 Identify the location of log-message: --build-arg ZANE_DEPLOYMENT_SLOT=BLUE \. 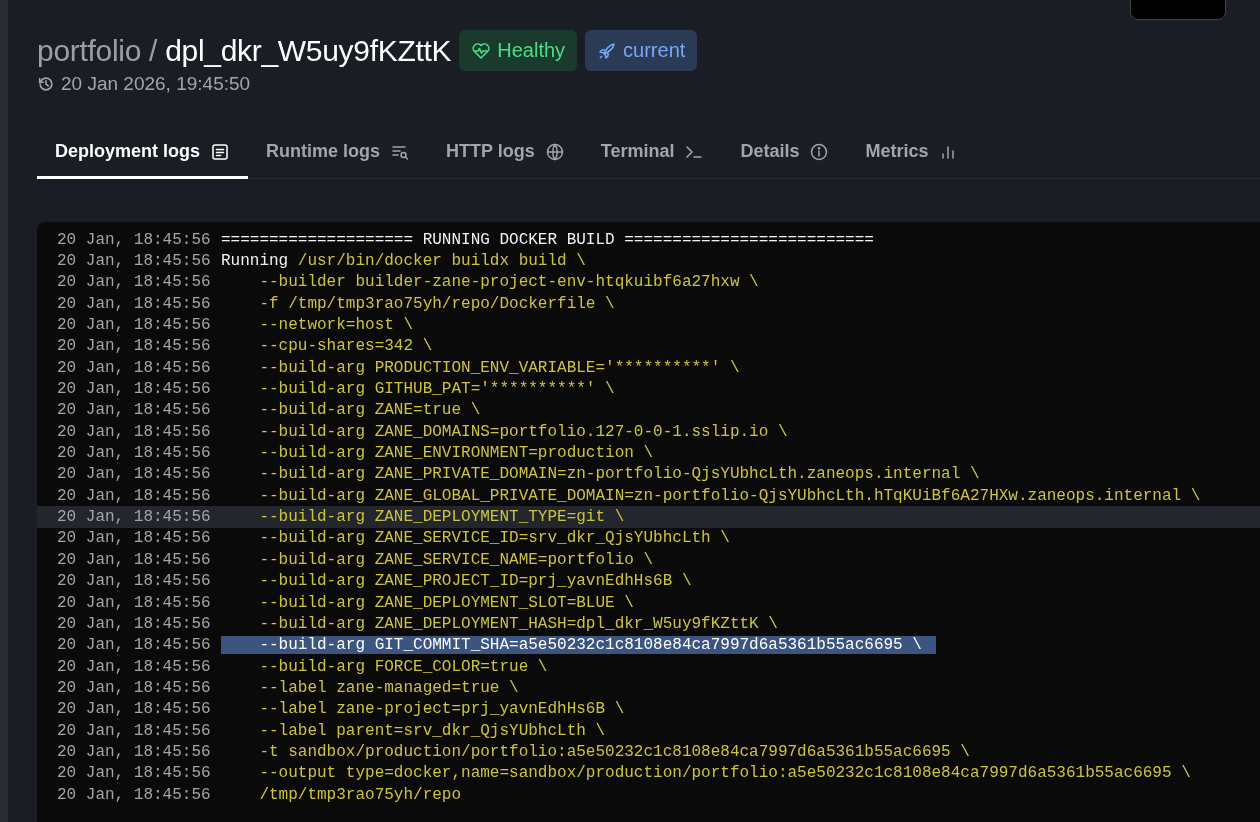
(446, 602).